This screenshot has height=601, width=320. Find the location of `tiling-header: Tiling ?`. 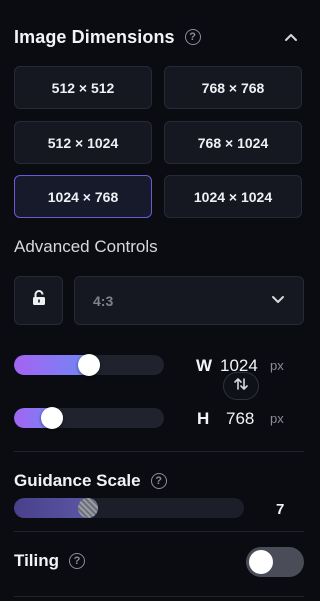

tiling-header: Tiling ? is located at coordinates (50, 561).